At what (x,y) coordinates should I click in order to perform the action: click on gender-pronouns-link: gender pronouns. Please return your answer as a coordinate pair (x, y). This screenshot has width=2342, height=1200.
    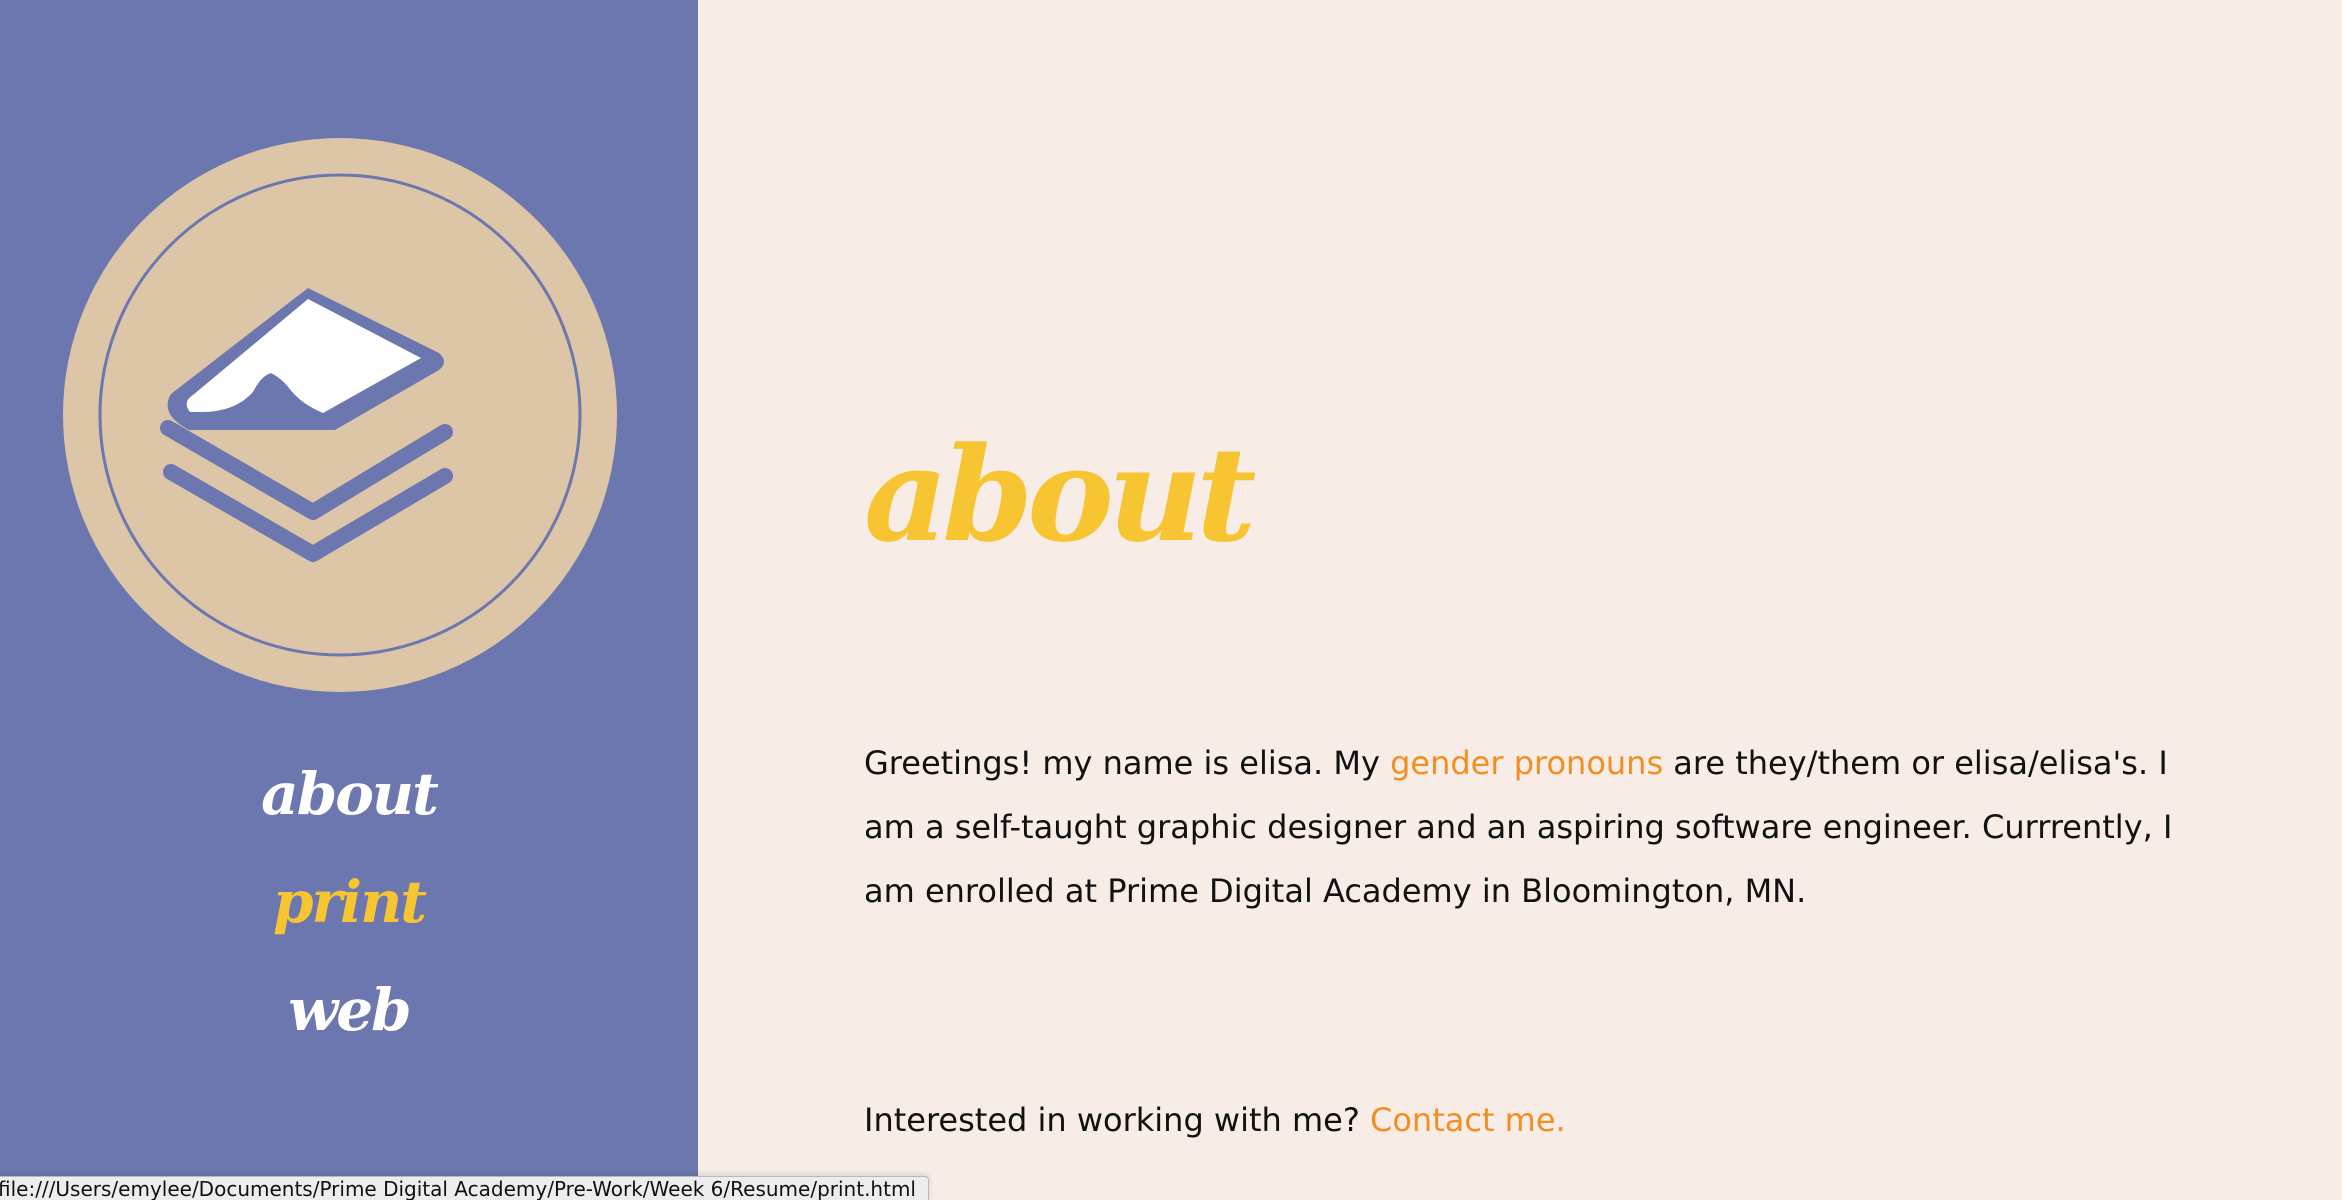
    Looking at the image, I should click on (1526, 763).